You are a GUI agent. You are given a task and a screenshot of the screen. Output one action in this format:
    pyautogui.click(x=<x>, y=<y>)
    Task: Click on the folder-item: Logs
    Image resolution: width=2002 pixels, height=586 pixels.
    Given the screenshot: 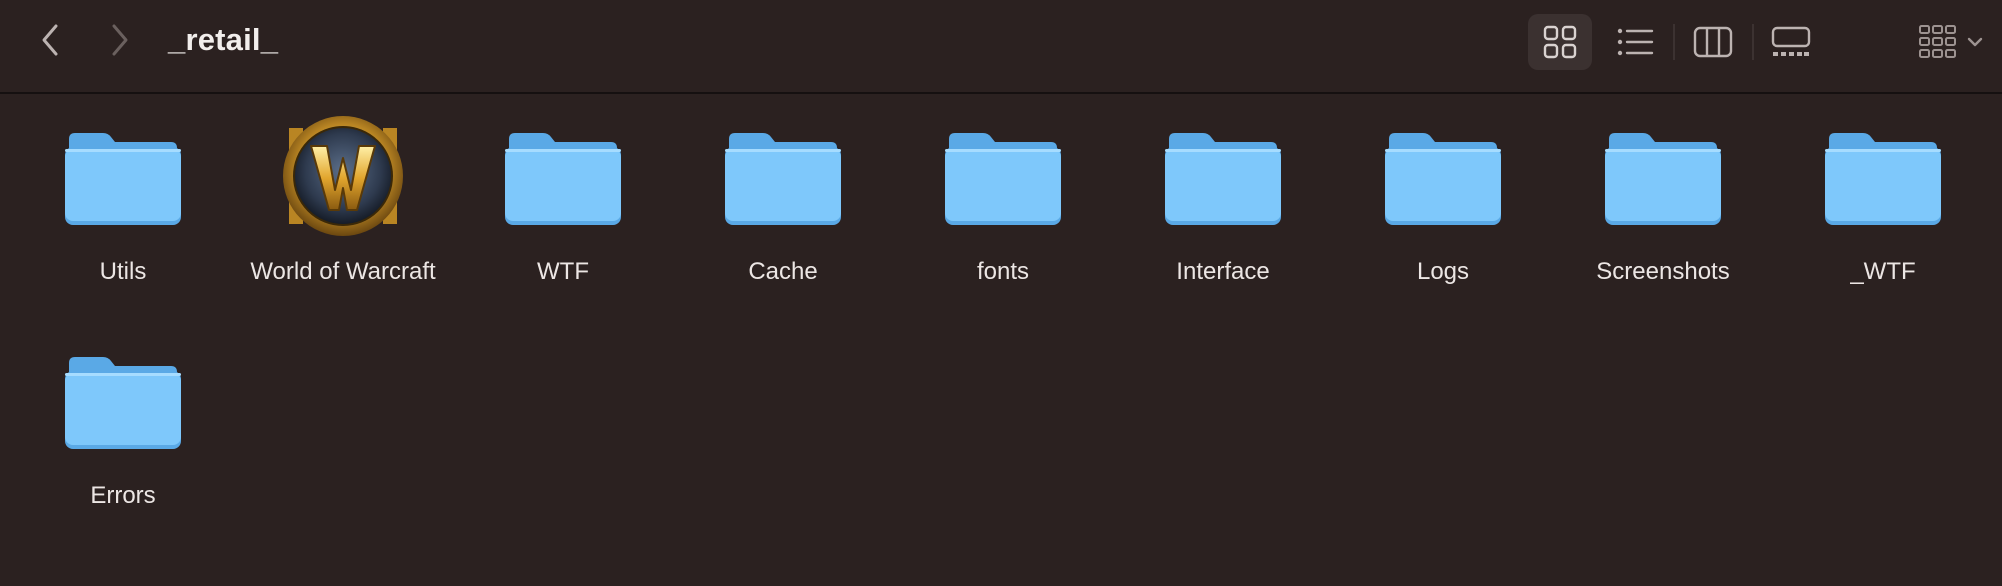 What is the action you would take?
    pyautogui.click(x=1443, y=215)
    